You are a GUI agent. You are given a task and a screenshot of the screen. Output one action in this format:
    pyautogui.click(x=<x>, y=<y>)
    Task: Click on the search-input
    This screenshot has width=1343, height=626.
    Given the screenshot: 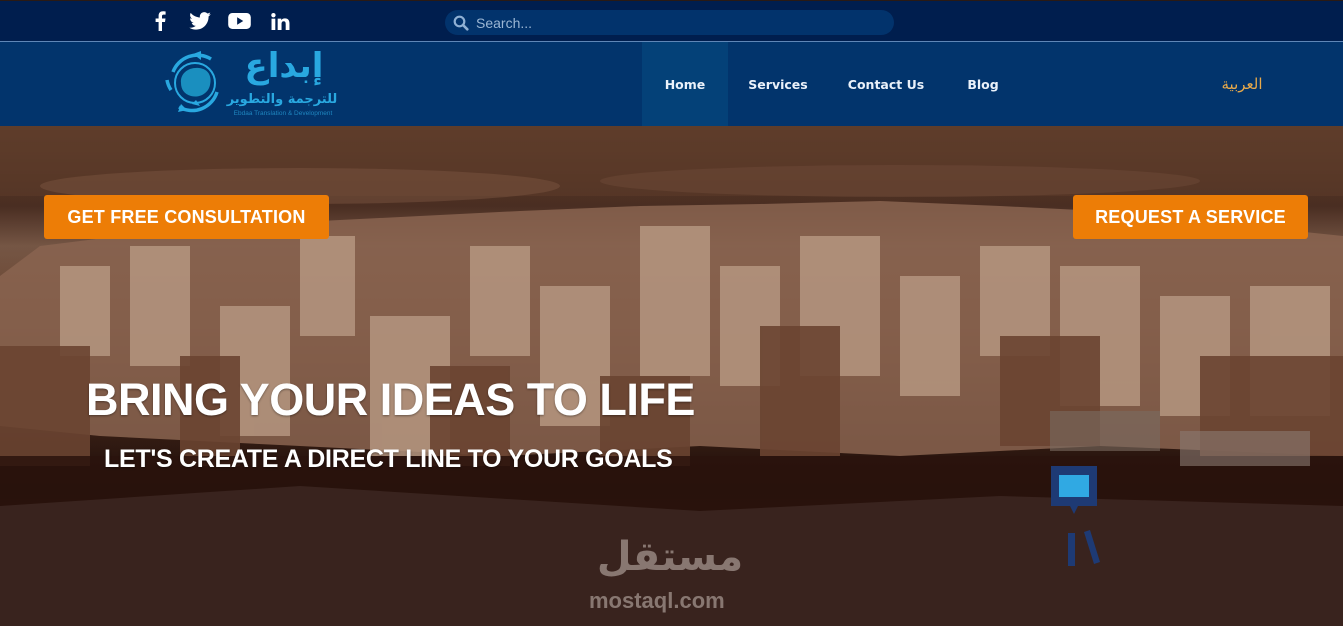 What is the action you would take?
    pyautogui.click(x=676, y=22)
    